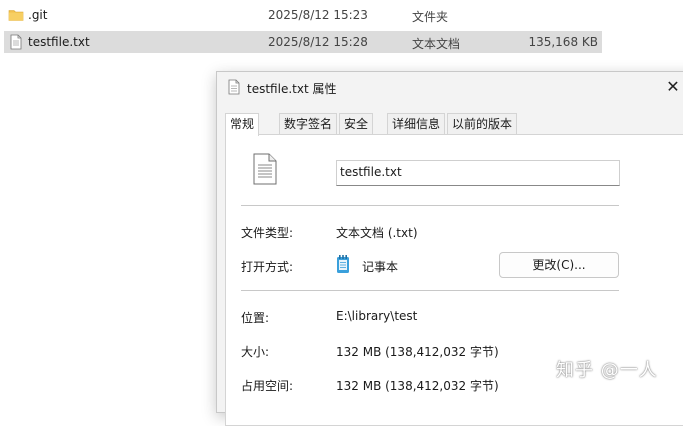 This screenshot has height=426, width=683. I want to click on tab-security: 安全, so click(356, 124).